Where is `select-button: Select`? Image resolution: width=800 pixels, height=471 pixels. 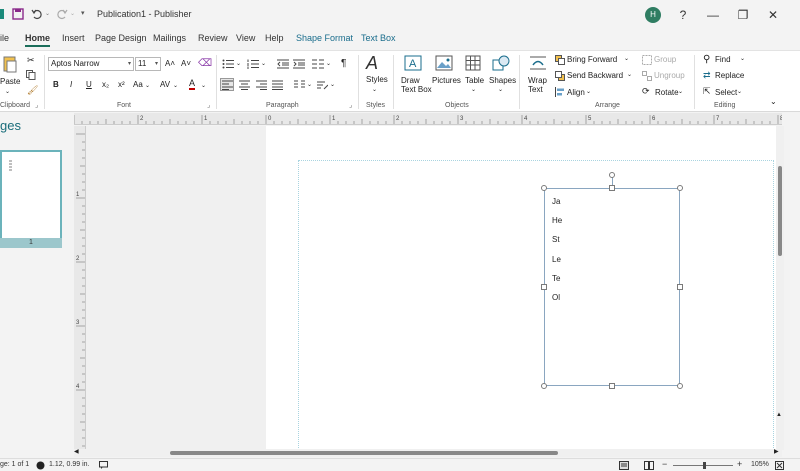
select-button: Select is located at coordinates (726, 92).